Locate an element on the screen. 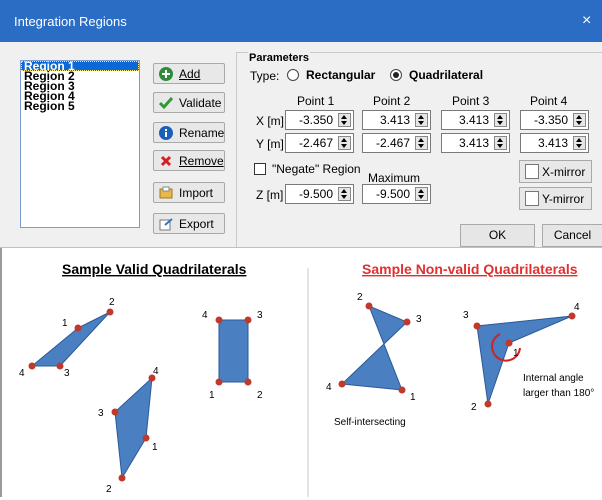 This screenshot has width=602, height=500. import-label: Import is located at coordinates (196, 192).